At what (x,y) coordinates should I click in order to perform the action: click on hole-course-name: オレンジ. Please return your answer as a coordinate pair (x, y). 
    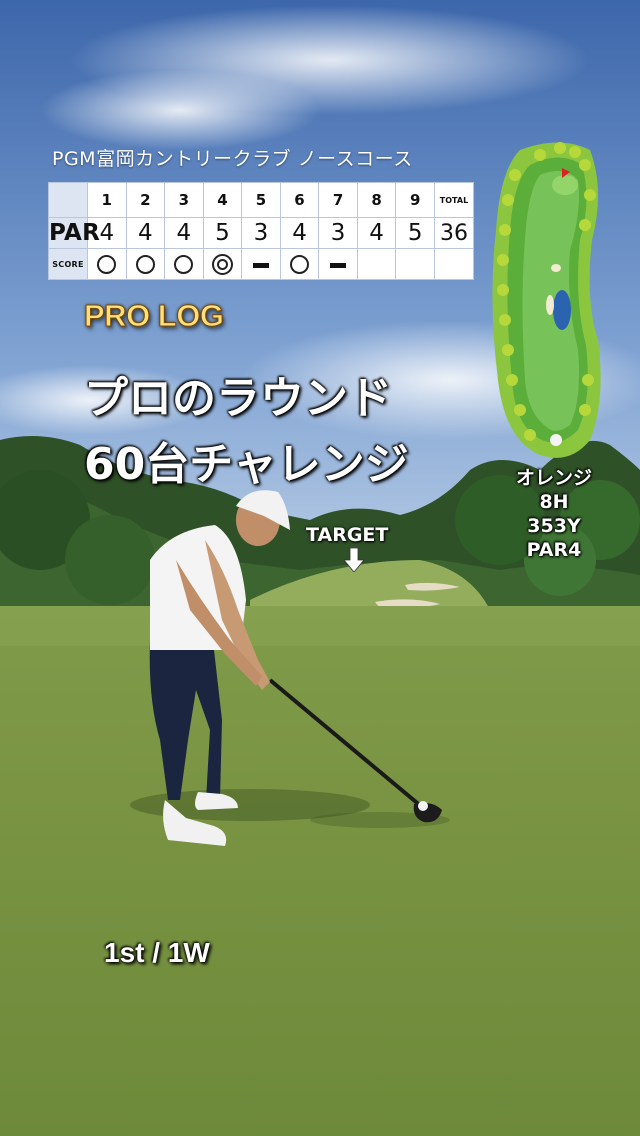
    Looking at the image, I should click on (553, 478).